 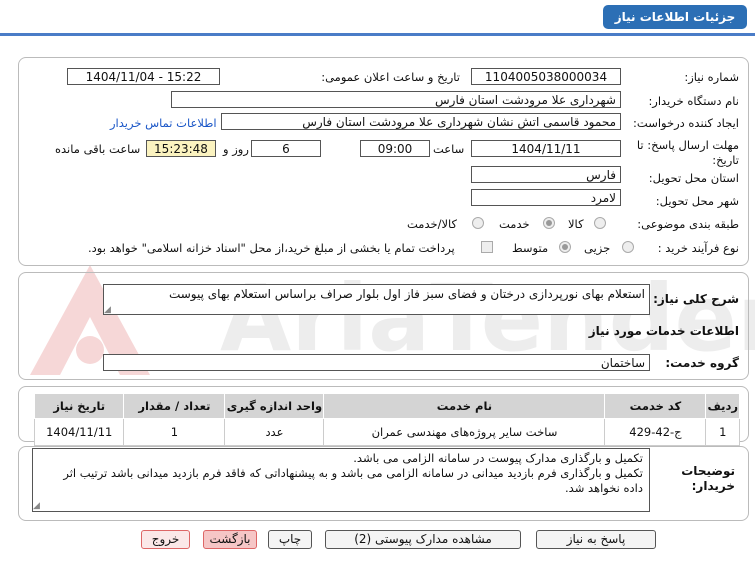 What do you see at coordinates (432, 224) in the screenshot?
I see `category-option-goods-service: کالا/خدمت` at bounding box center [432, 224].